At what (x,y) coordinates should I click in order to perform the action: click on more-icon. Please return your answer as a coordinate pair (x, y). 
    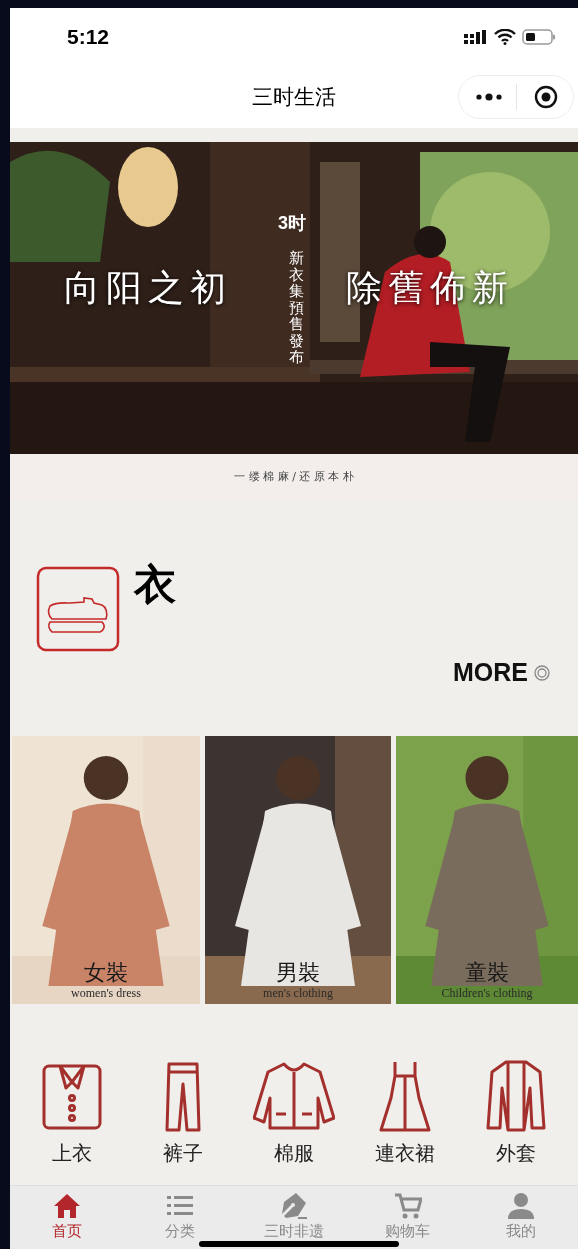
    Looking at the image, I should click on (489, 97).